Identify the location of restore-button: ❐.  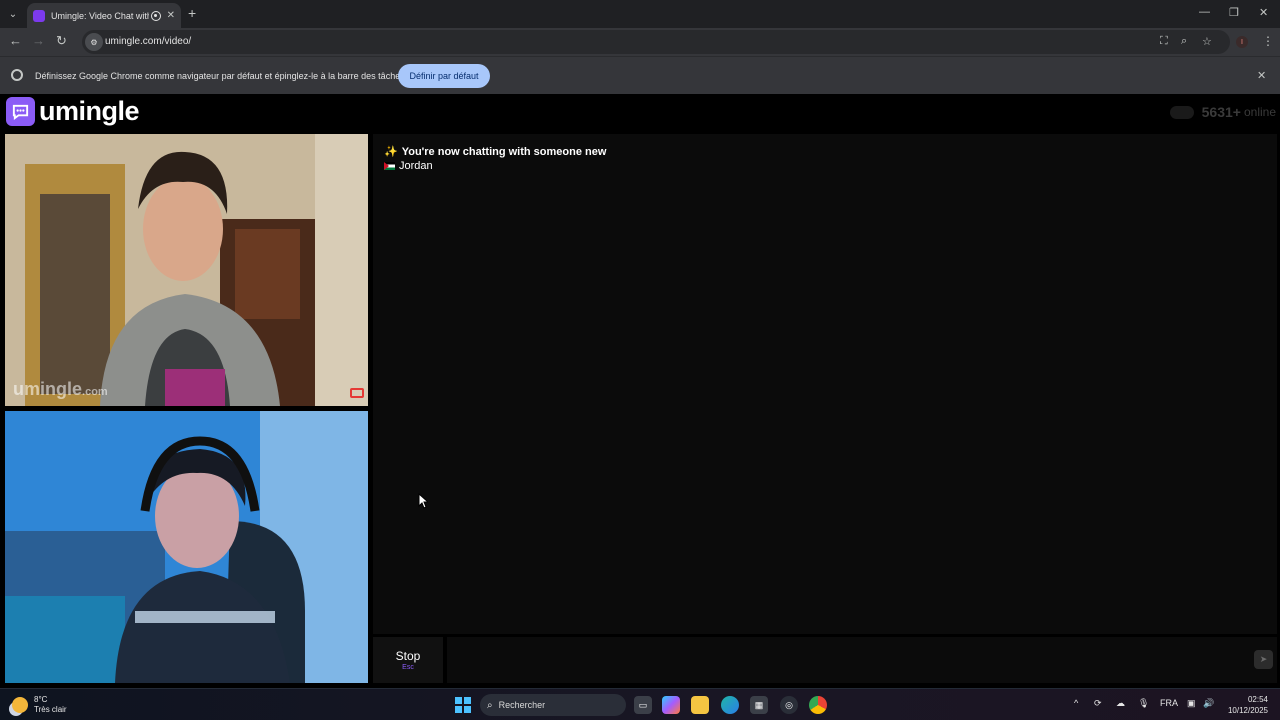
(1234, 12).